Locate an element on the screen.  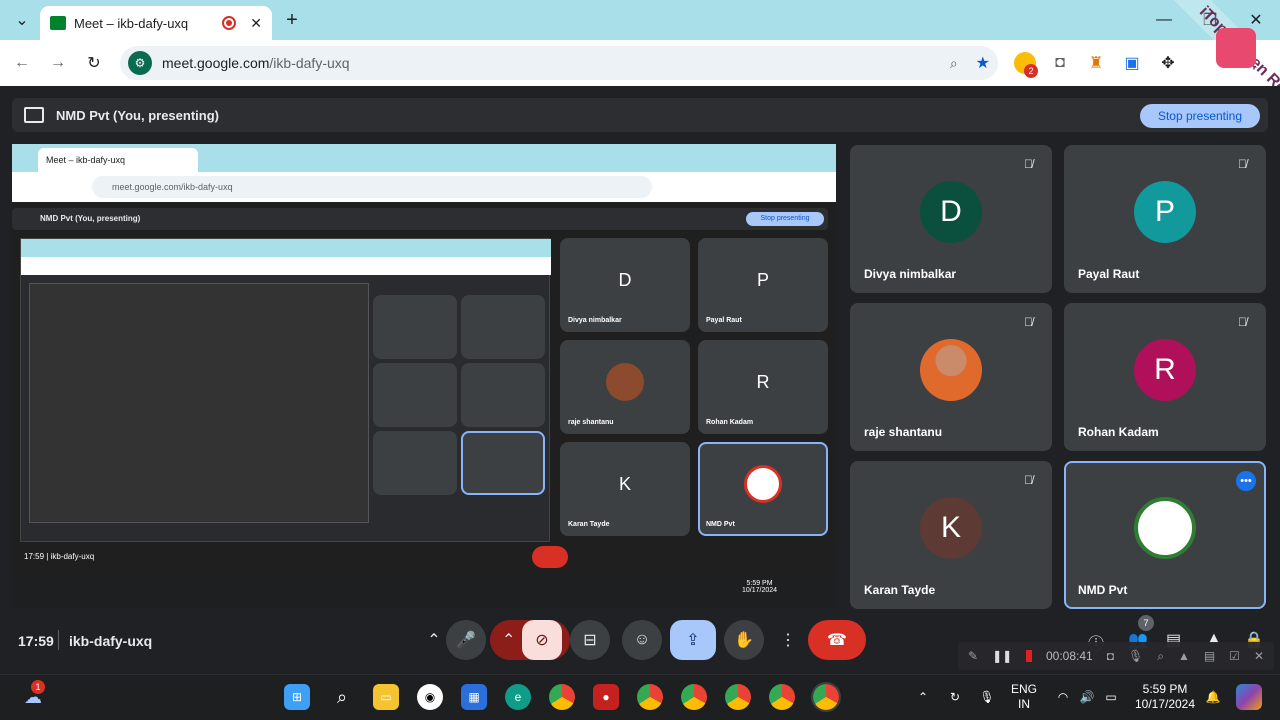
more-options-button: ⋮ is located at coordinates (788, 640).